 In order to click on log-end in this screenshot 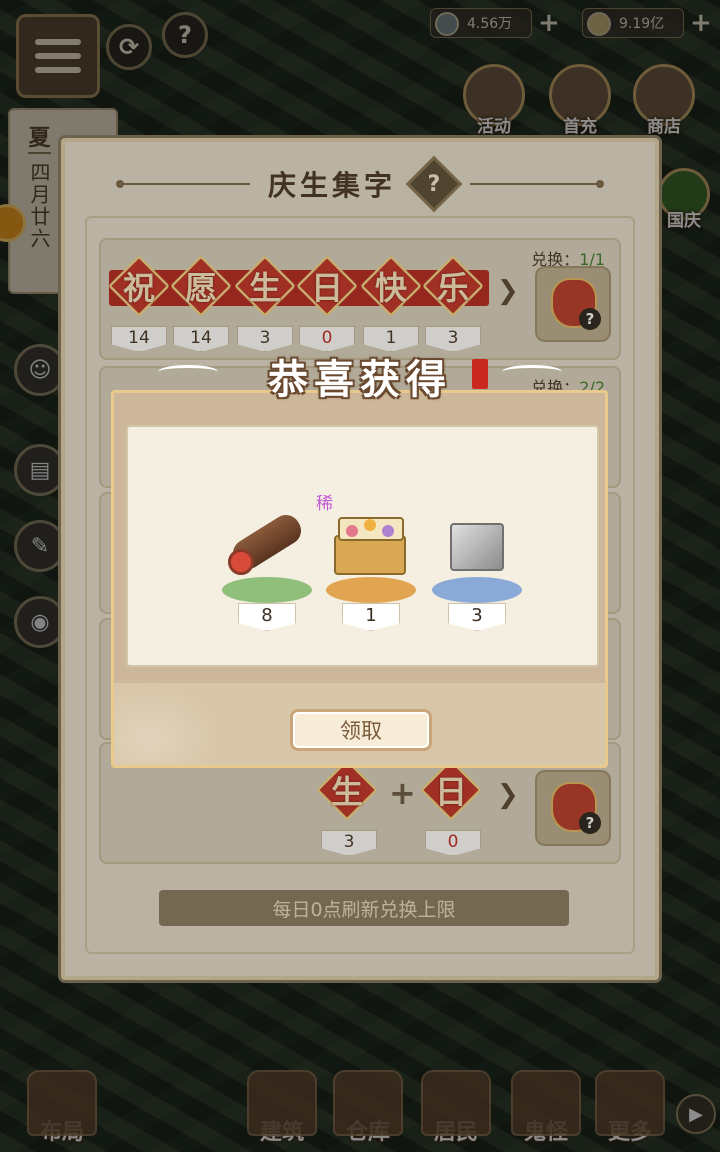, I will do `click(241, 562)`.